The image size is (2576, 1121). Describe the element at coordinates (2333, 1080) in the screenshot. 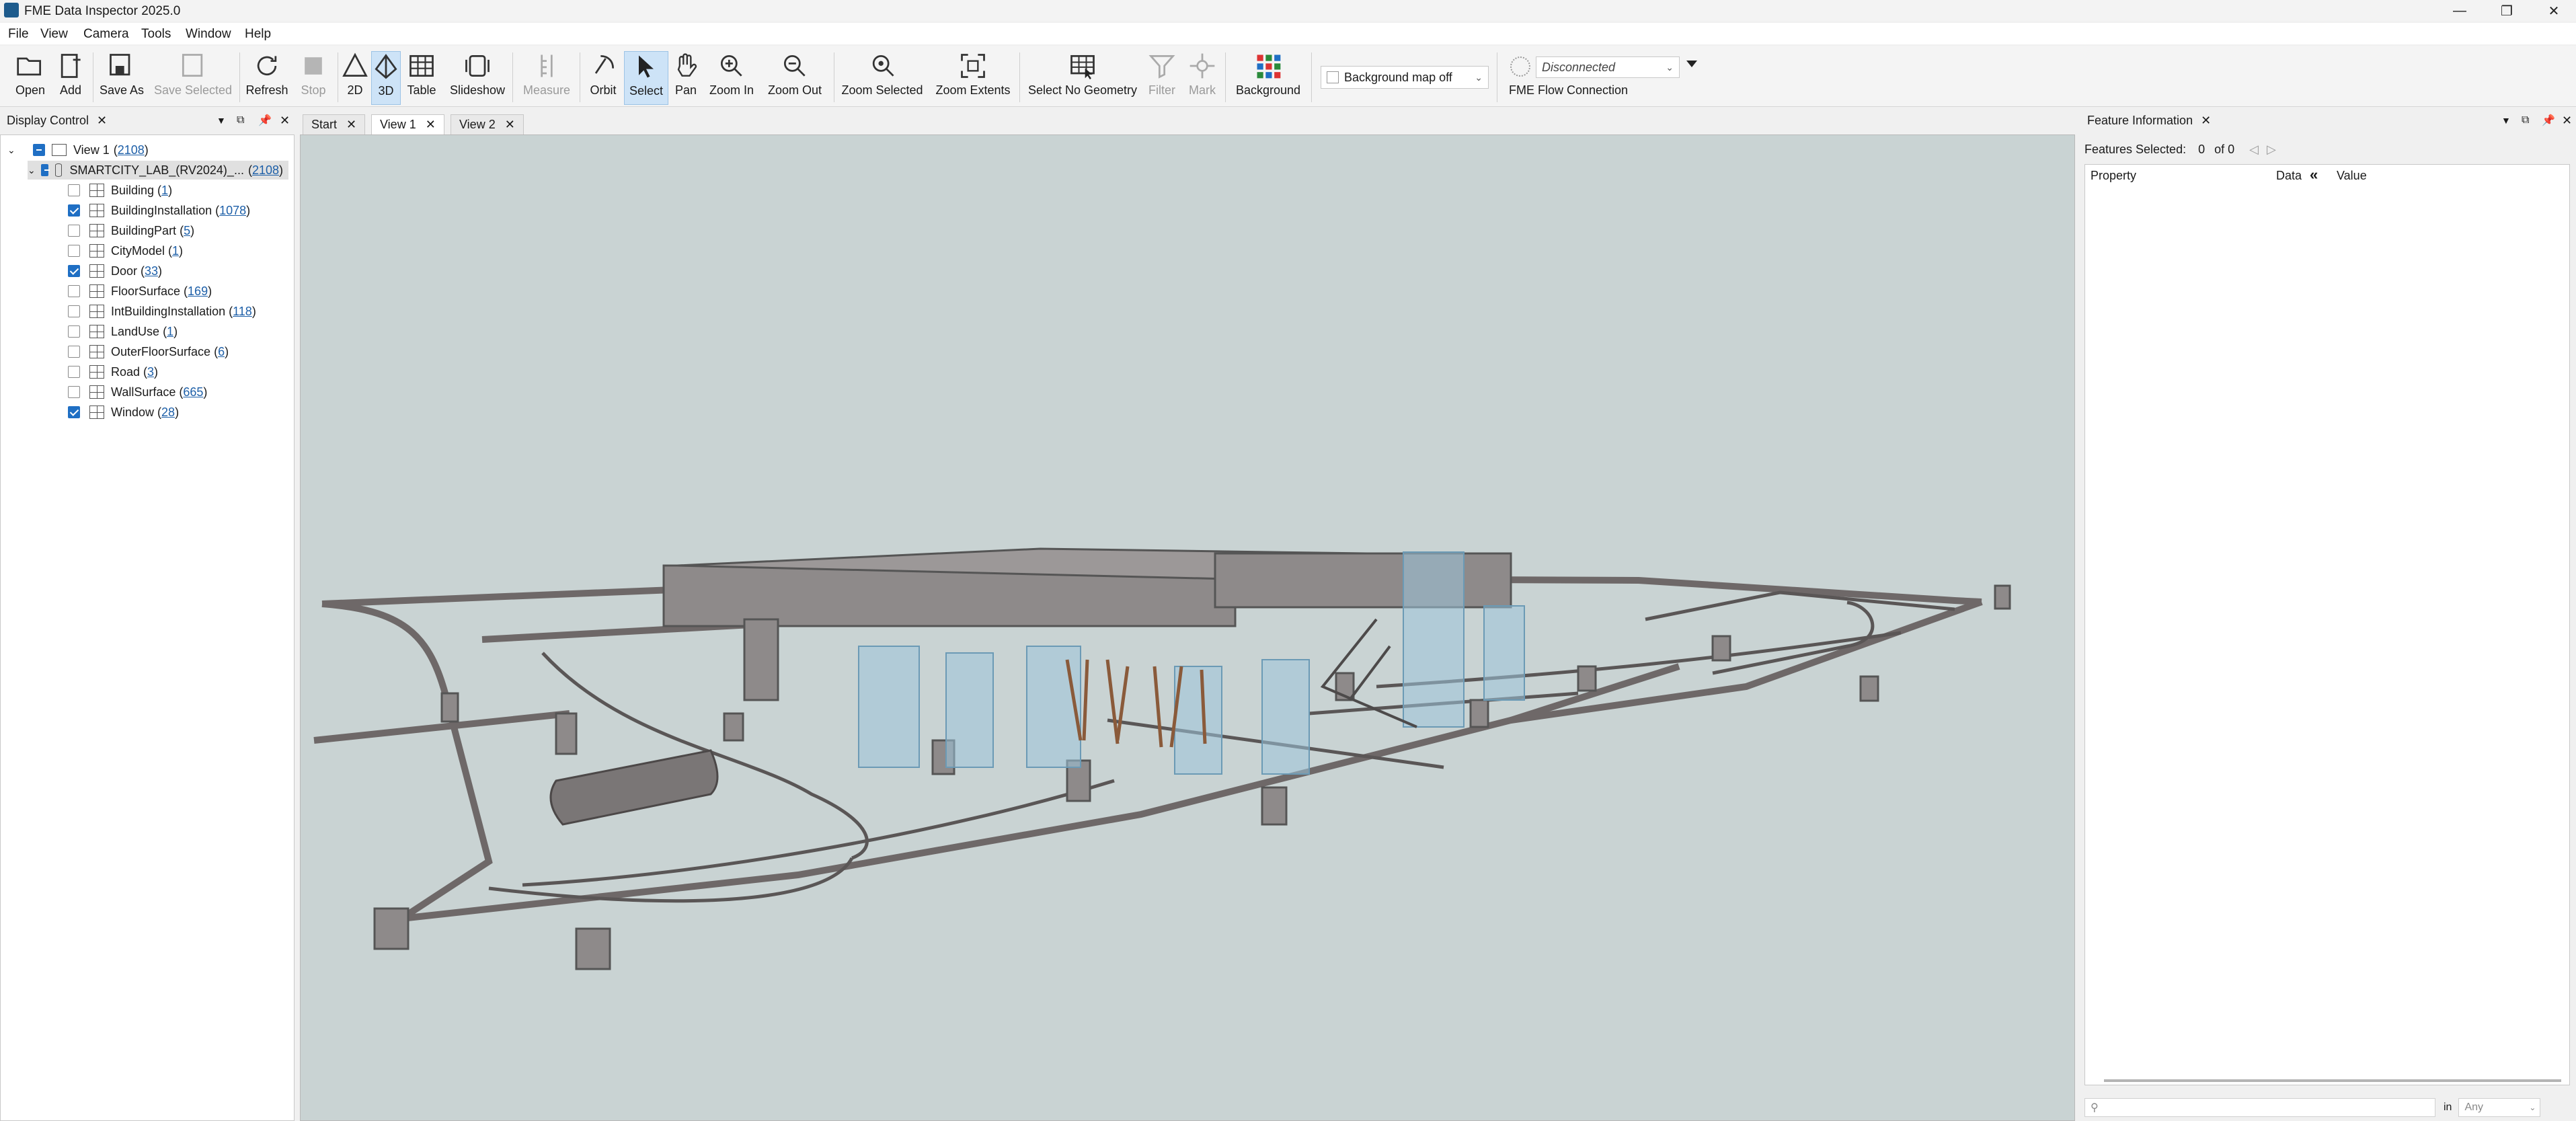

I see `horizontal-scrollbar` at that location.